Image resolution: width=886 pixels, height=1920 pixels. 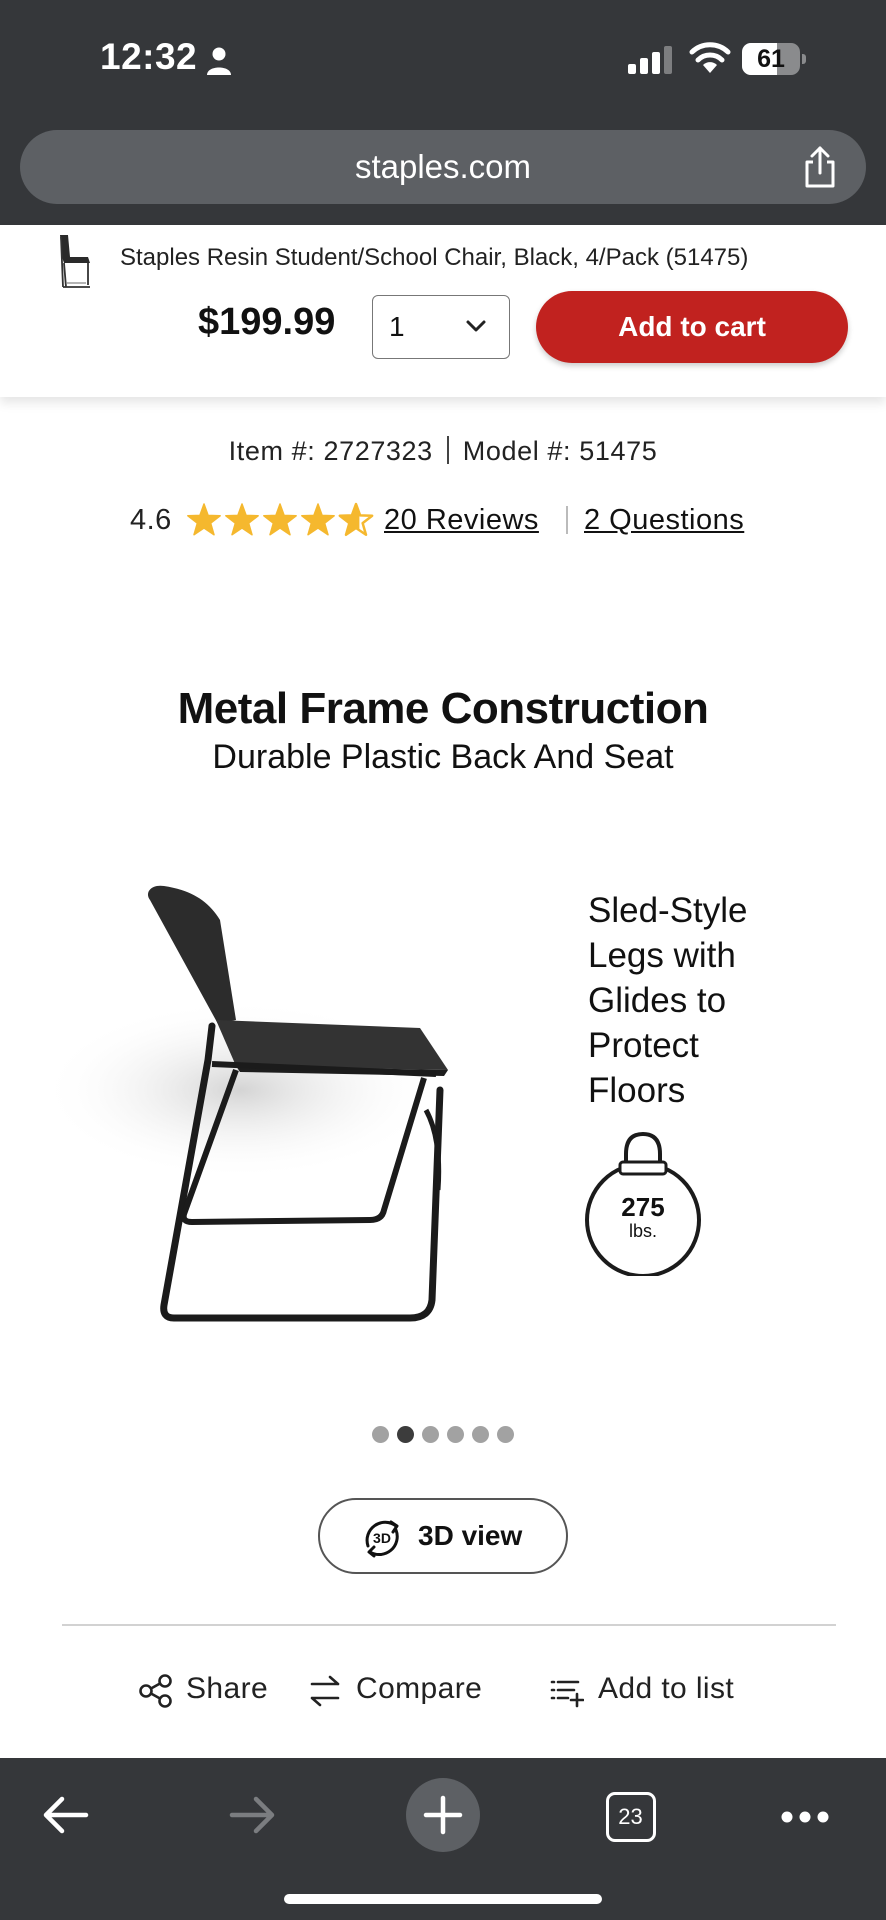 I want to click on cellular-signal-icon, so click(x=650, y=60).